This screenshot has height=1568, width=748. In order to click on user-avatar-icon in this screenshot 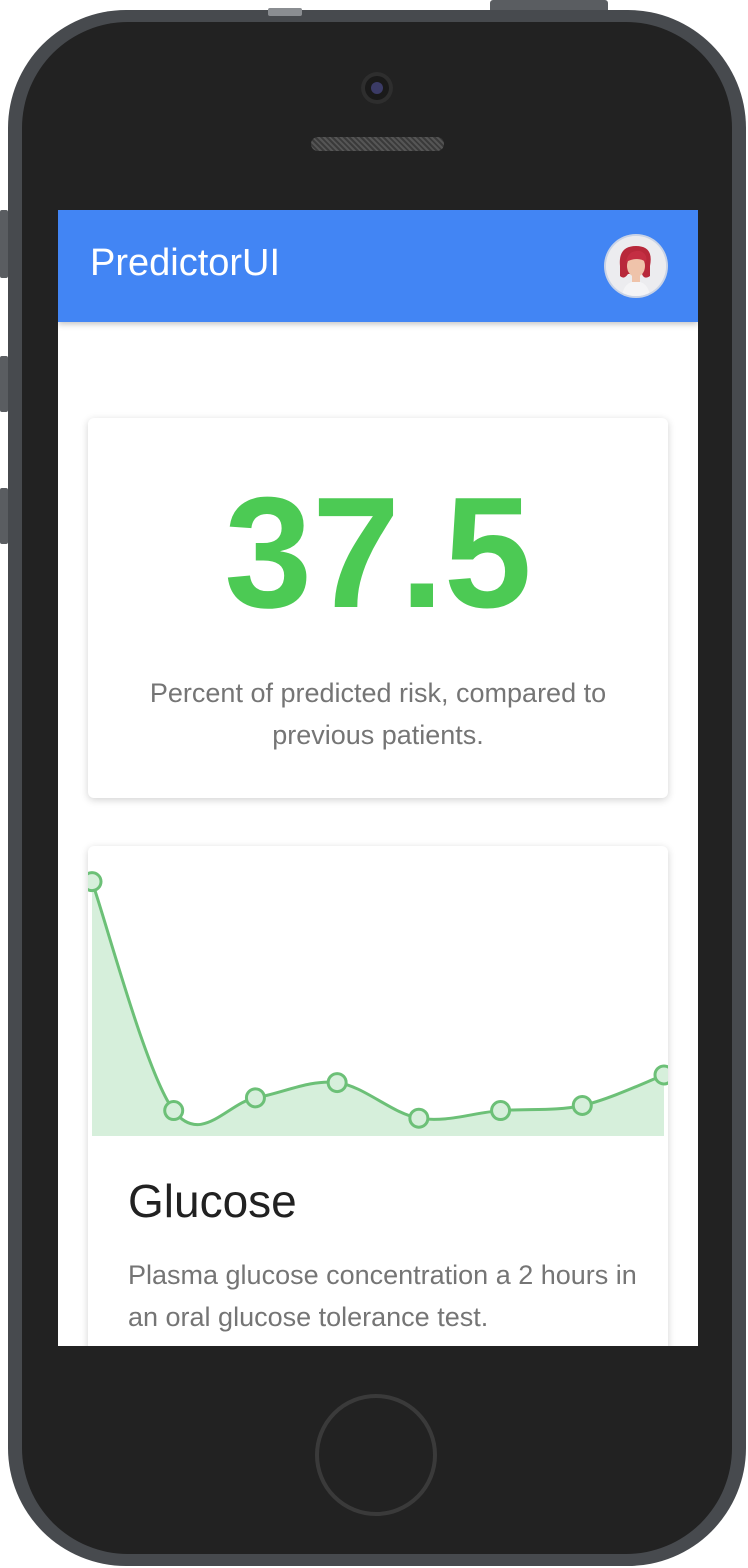, I will do `click(636, 266)`.